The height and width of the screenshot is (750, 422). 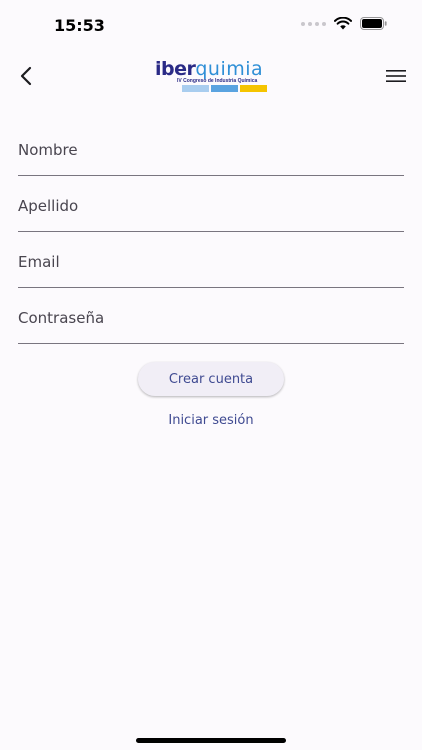 I want to click on logo-color-bars, so click(x=224, y=88).